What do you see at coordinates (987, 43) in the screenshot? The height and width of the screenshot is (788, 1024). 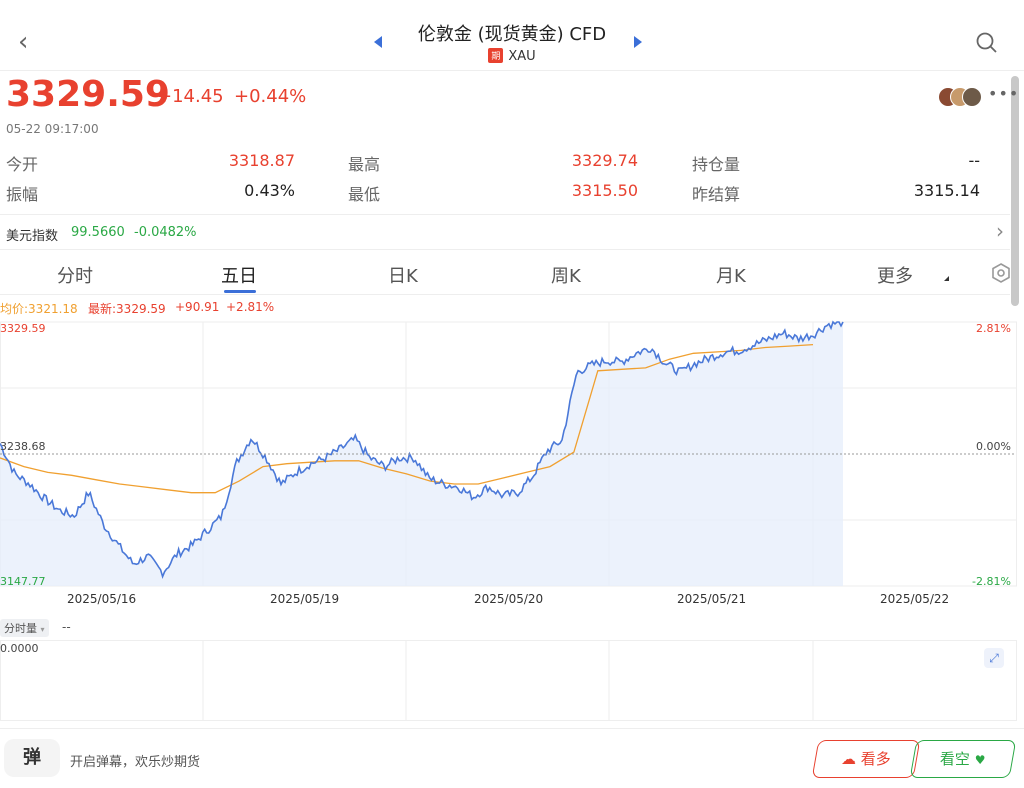 I see `search-icon` at bounding box center [987, 43].